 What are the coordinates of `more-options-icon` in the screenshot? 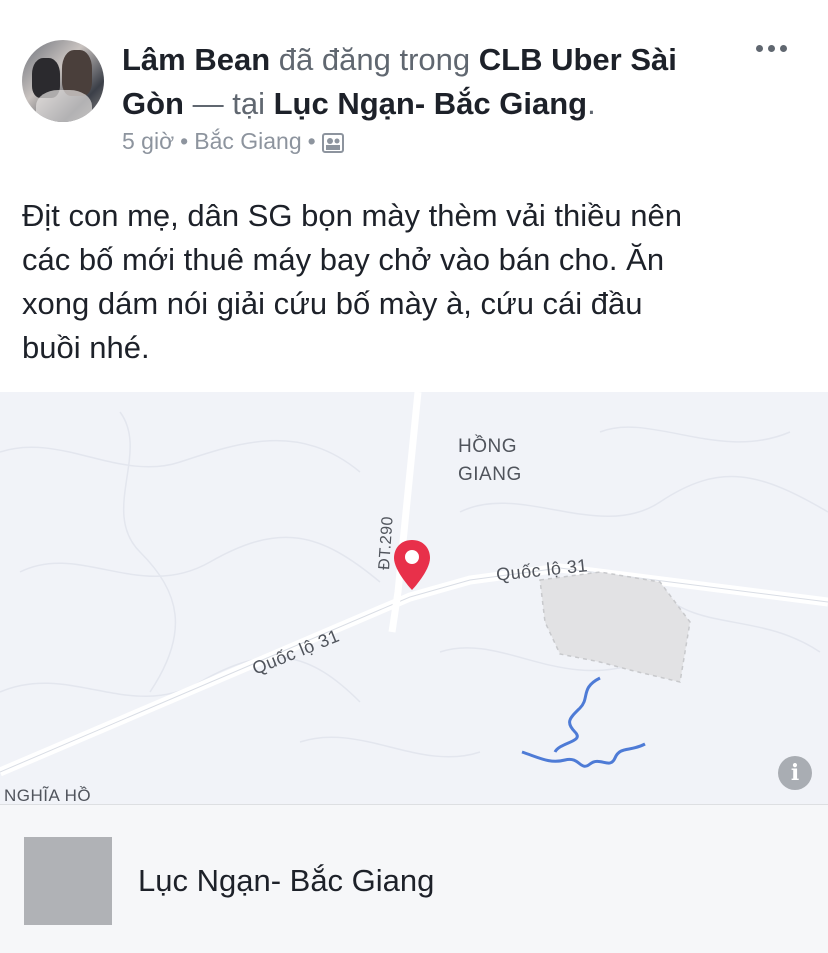 It's located at (774, 48).